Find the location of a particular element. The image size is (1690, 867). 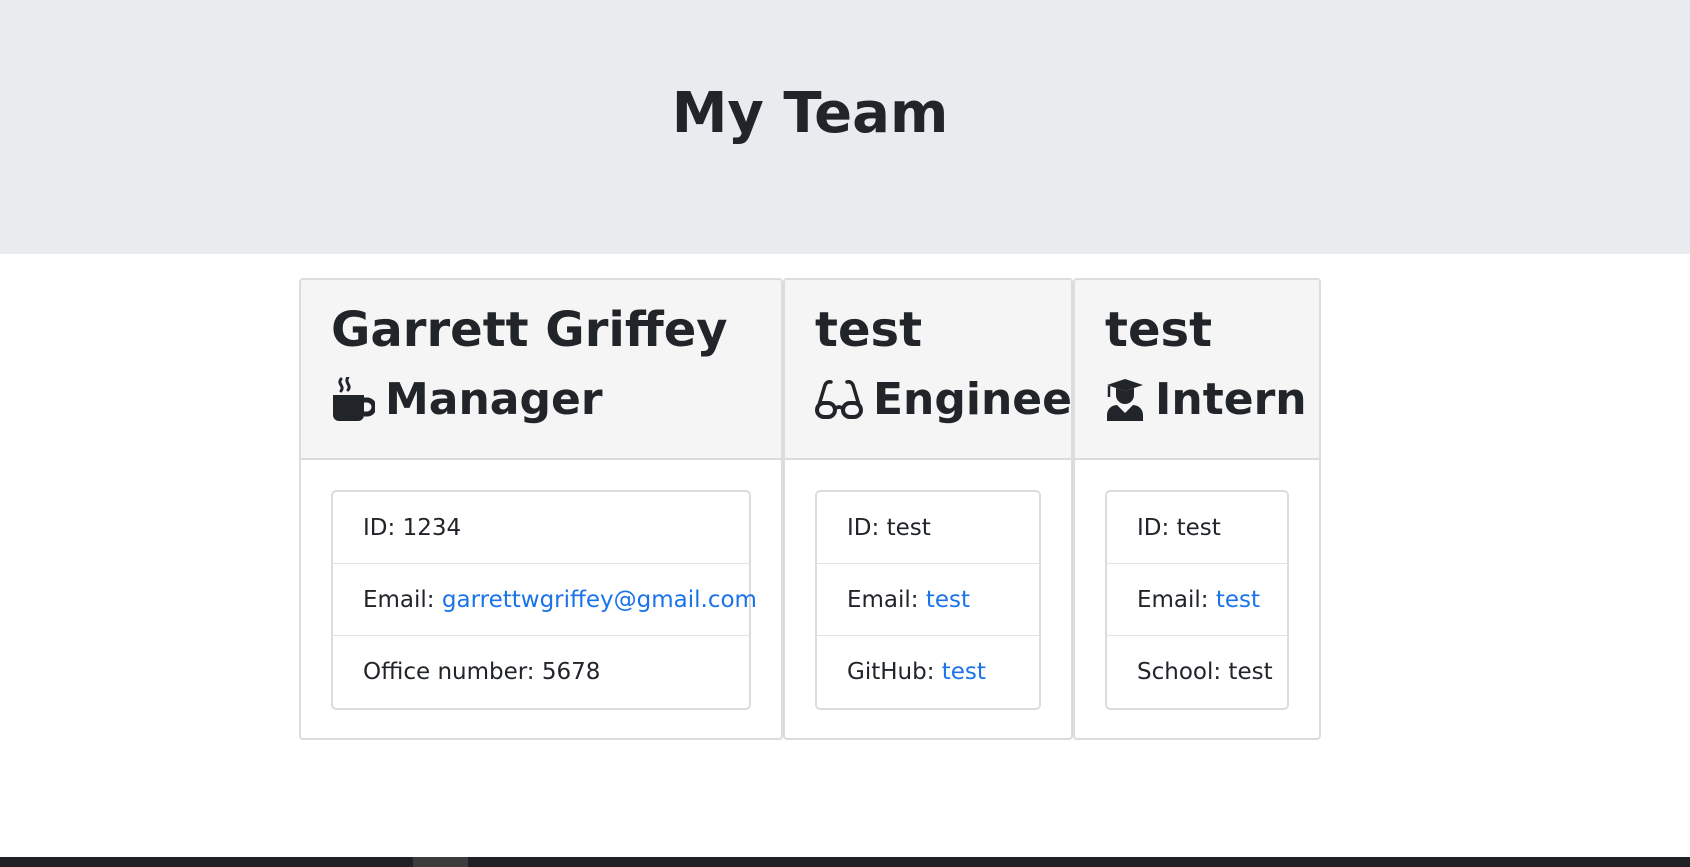

card-header: test Intern is located at coordinates (1197, 370).